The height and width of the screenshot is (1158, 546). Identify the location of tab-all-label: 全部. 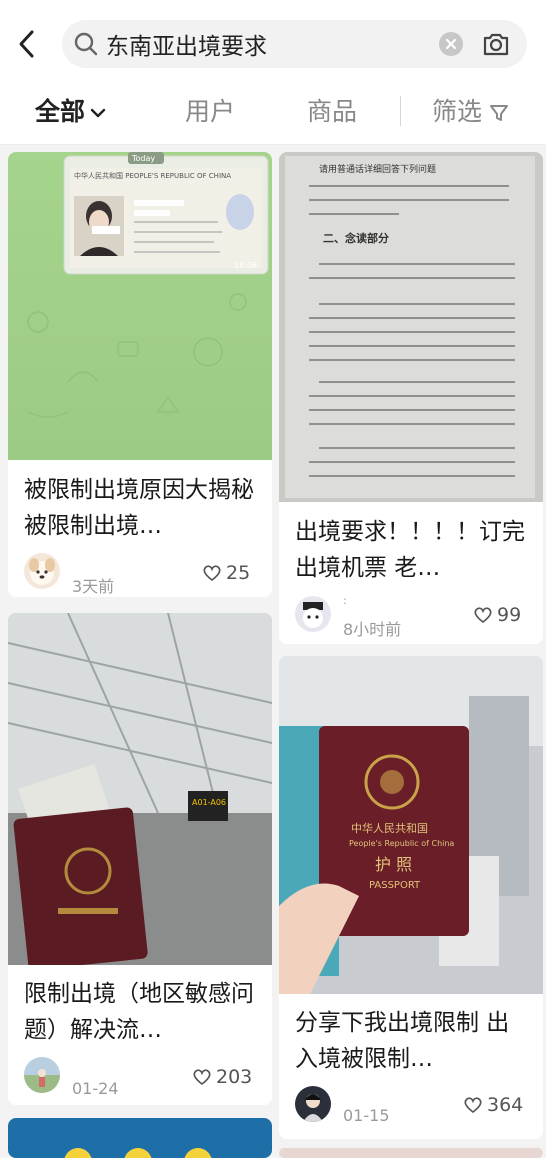
(60, 111).